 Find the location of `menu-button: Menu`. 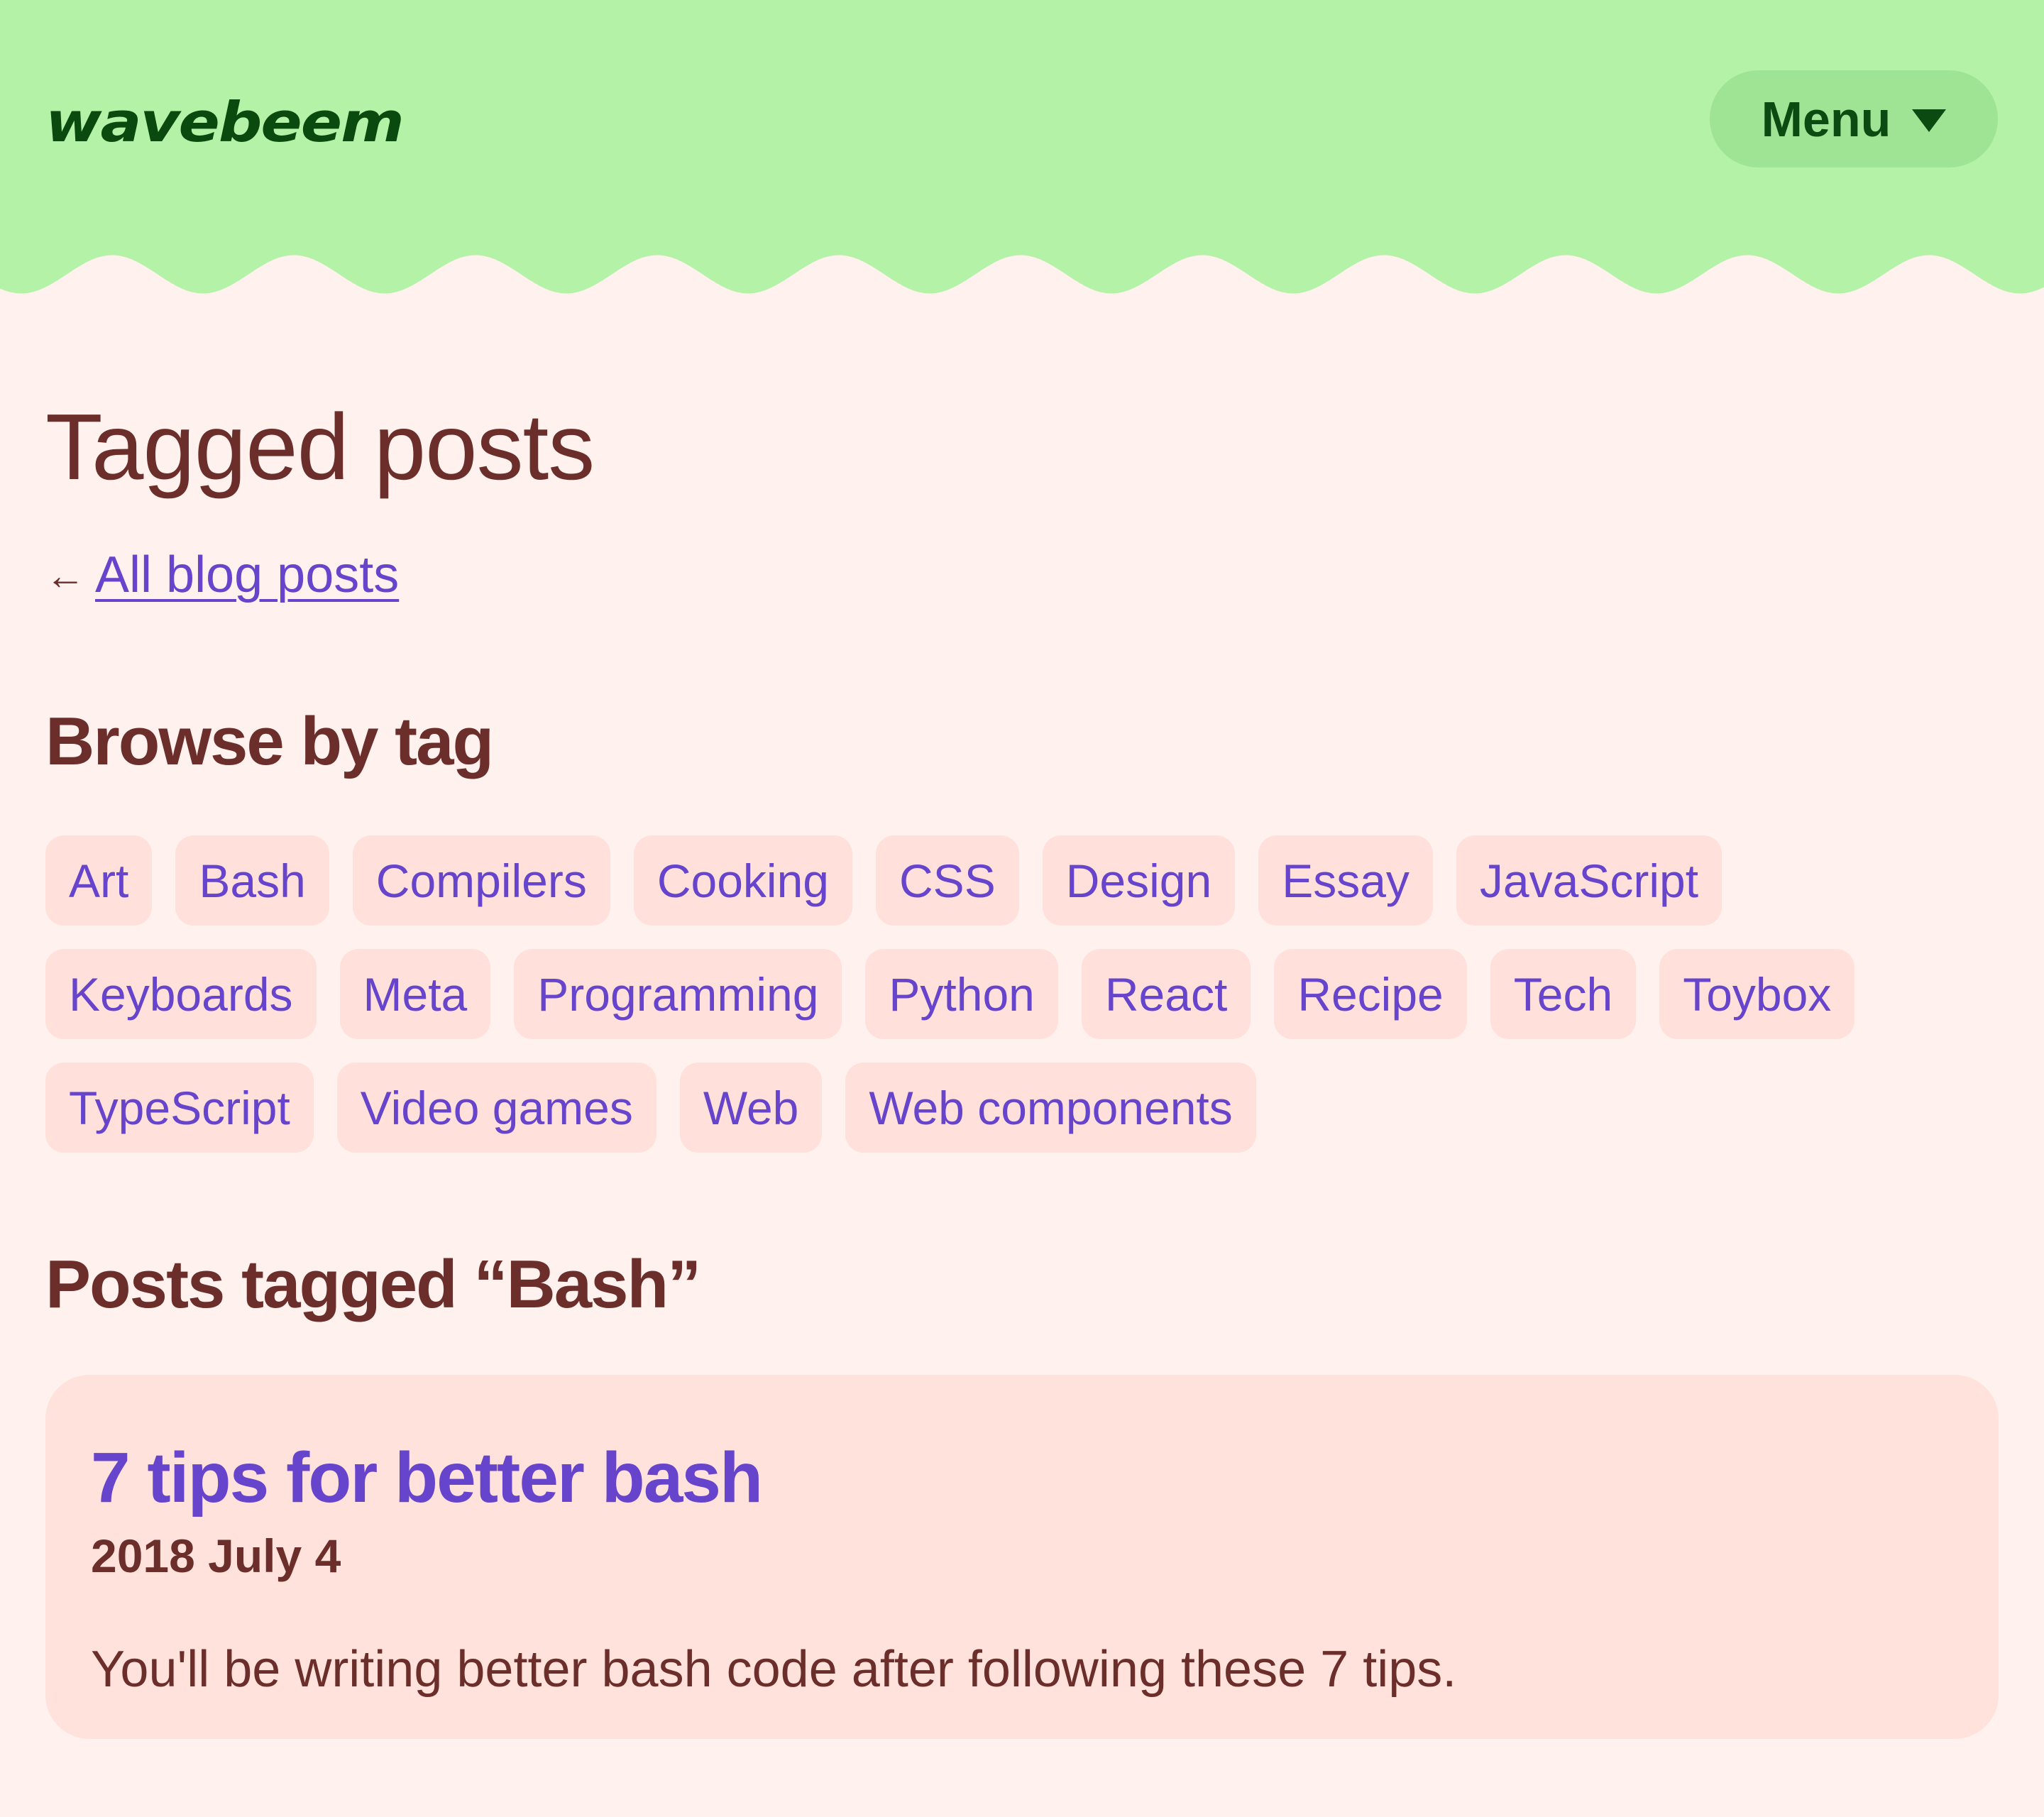

menu-button: Menu is located at coordinates (1854, 119).